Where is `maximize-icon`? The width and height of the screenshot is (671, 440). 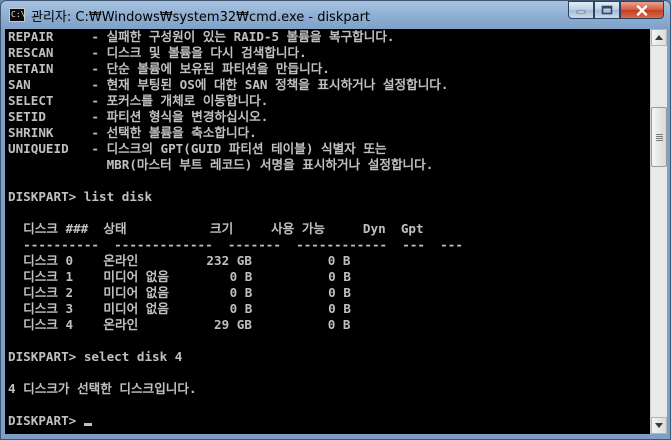 maximize-icon is located at coordinates (607, 10).